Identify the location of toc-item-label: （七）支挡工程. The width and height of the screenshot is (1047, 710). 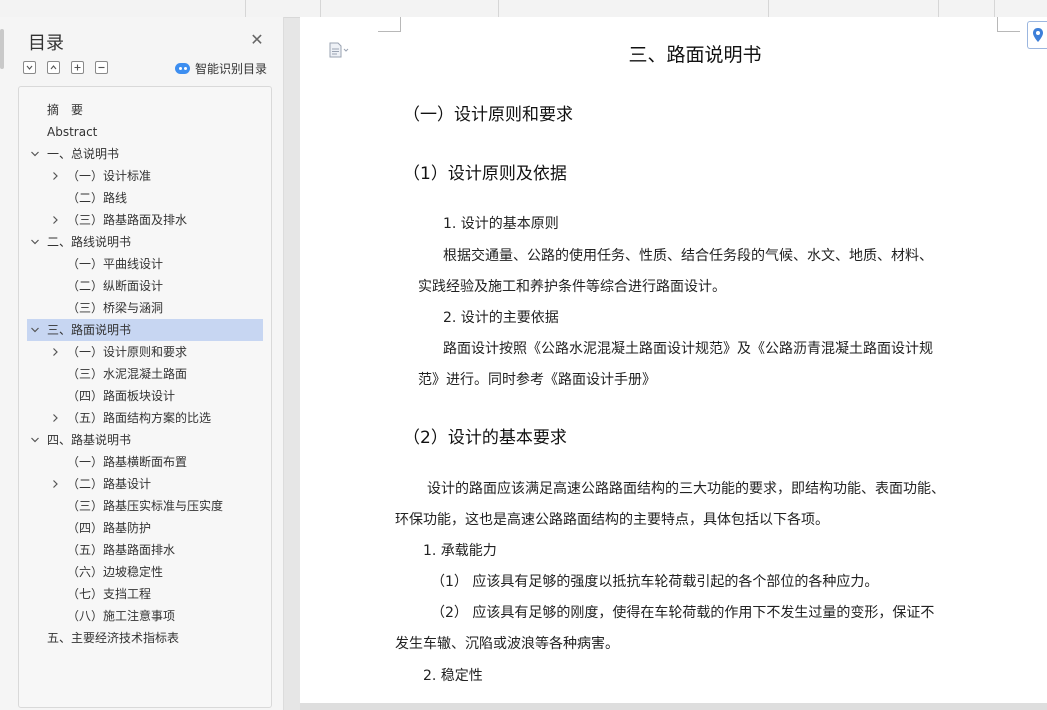
(109, 594).